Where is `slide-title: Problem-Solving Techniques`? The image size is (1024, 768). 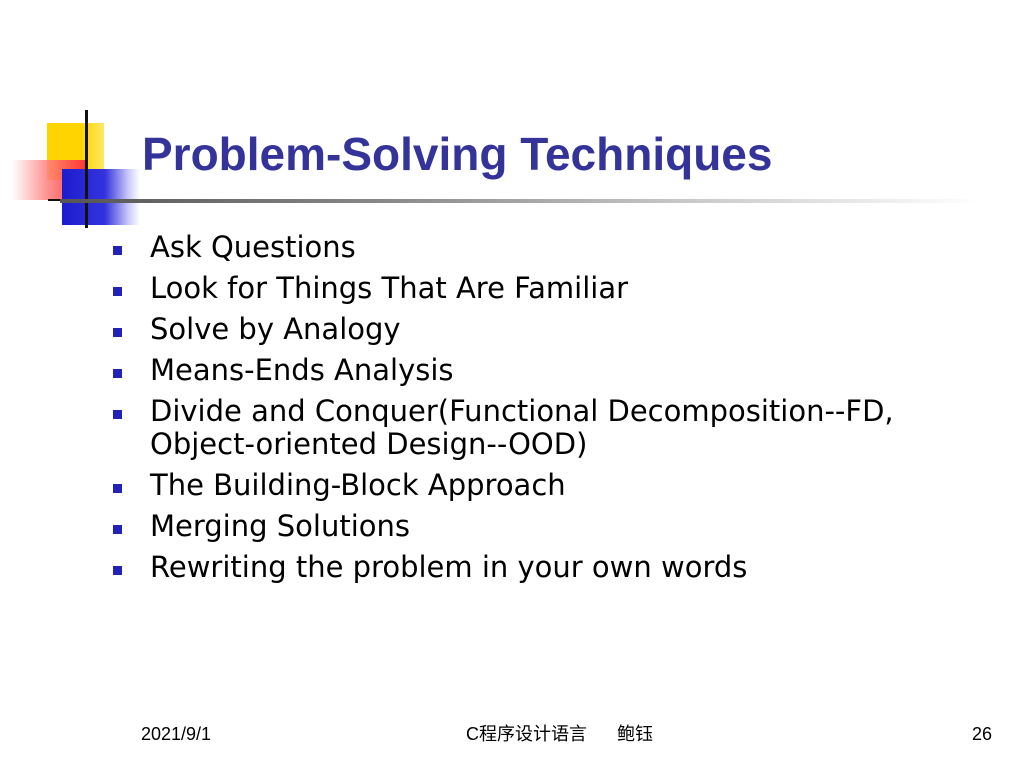
slide-title: Problem-Solving Techniques is located at coordinates (457, 154).